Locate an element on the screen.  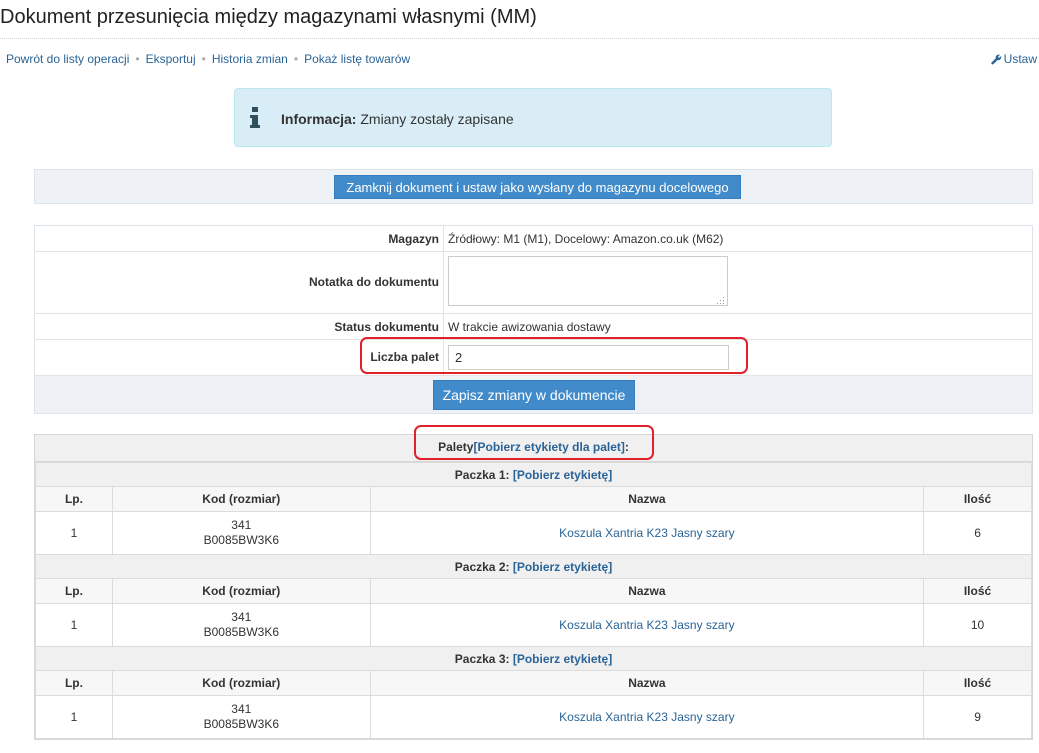
package-title: Paczka 3: is located at coordinates (482, 658).